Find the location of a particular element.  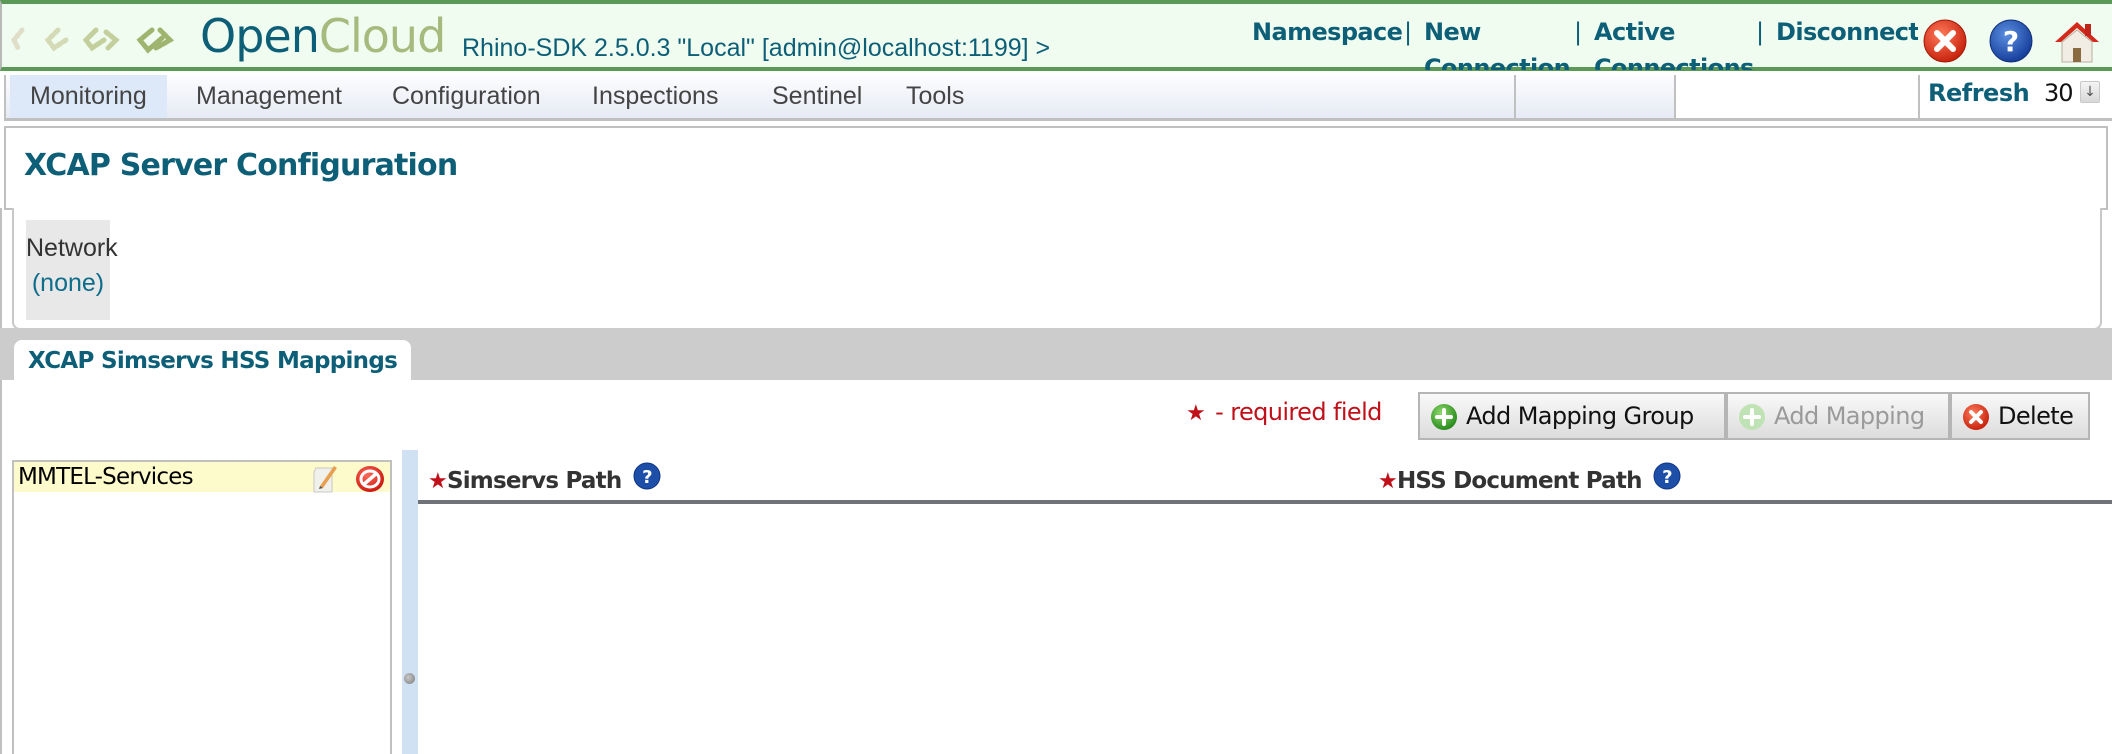

edit-icon is located at coordinates (324, 478).